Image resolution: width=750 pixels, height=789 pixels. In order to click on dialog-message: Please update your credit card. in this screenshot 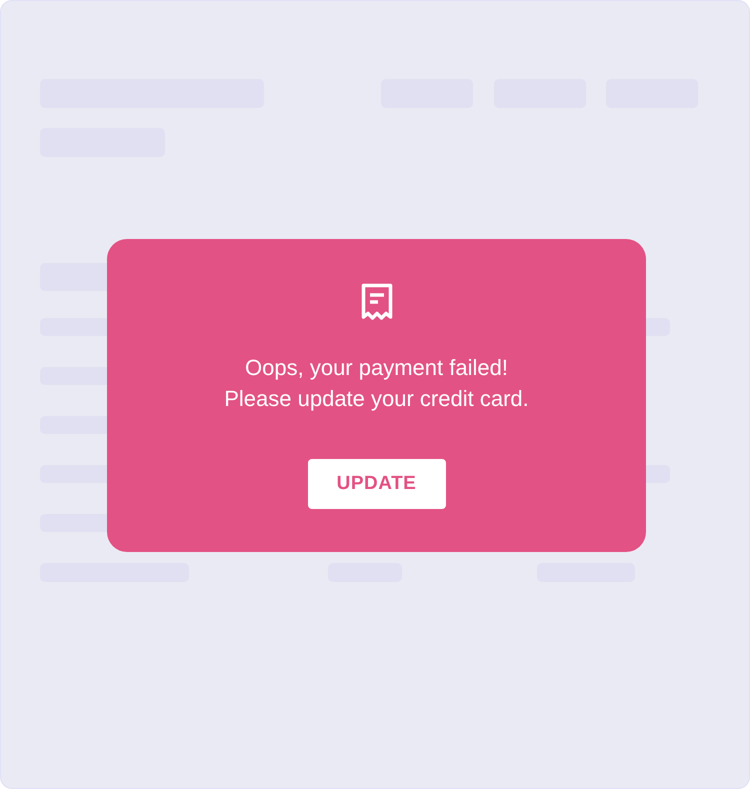, I will do `click(376, 399)`.